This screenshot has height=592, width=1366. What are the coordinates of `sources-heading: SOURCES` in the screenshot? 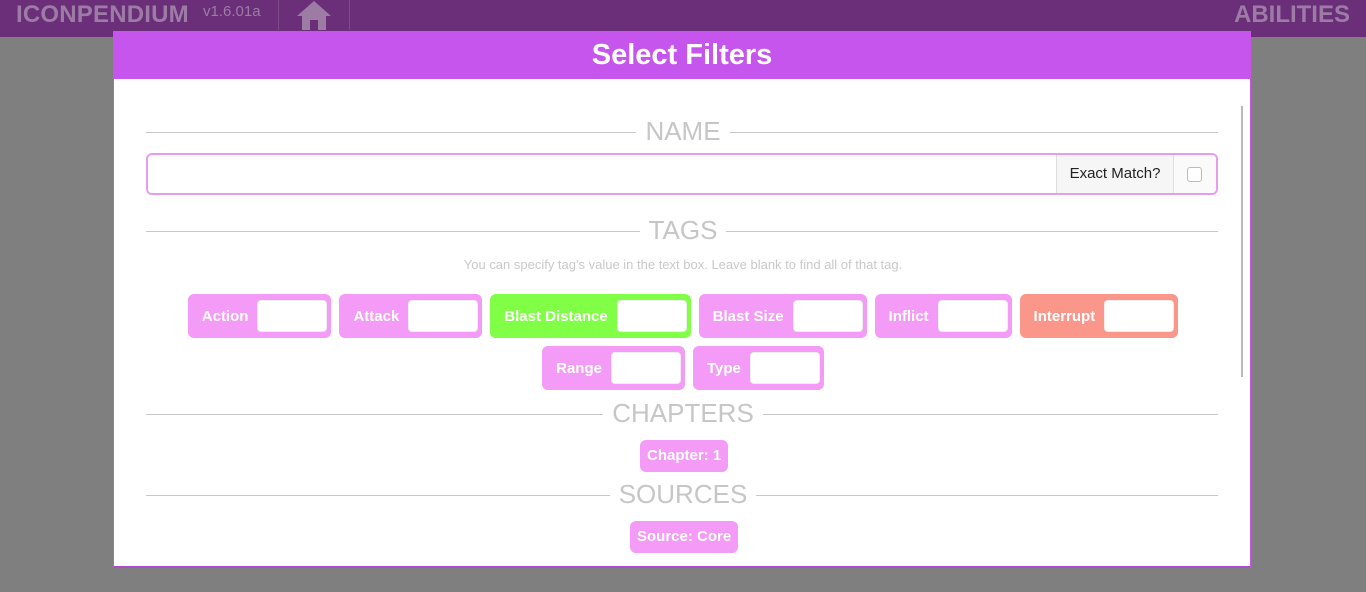 It's located at (682, 494).